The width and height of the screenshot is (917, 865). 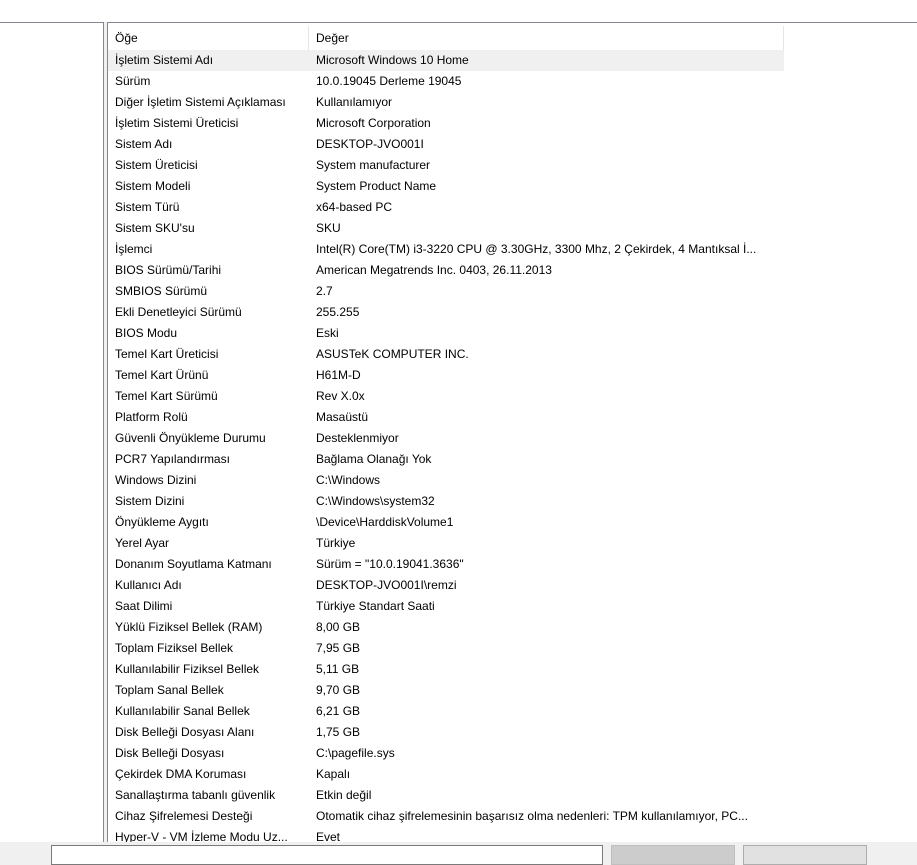 I want to click on row-value-cell: C:\pagefile.sys, so click(x=355, y=753).